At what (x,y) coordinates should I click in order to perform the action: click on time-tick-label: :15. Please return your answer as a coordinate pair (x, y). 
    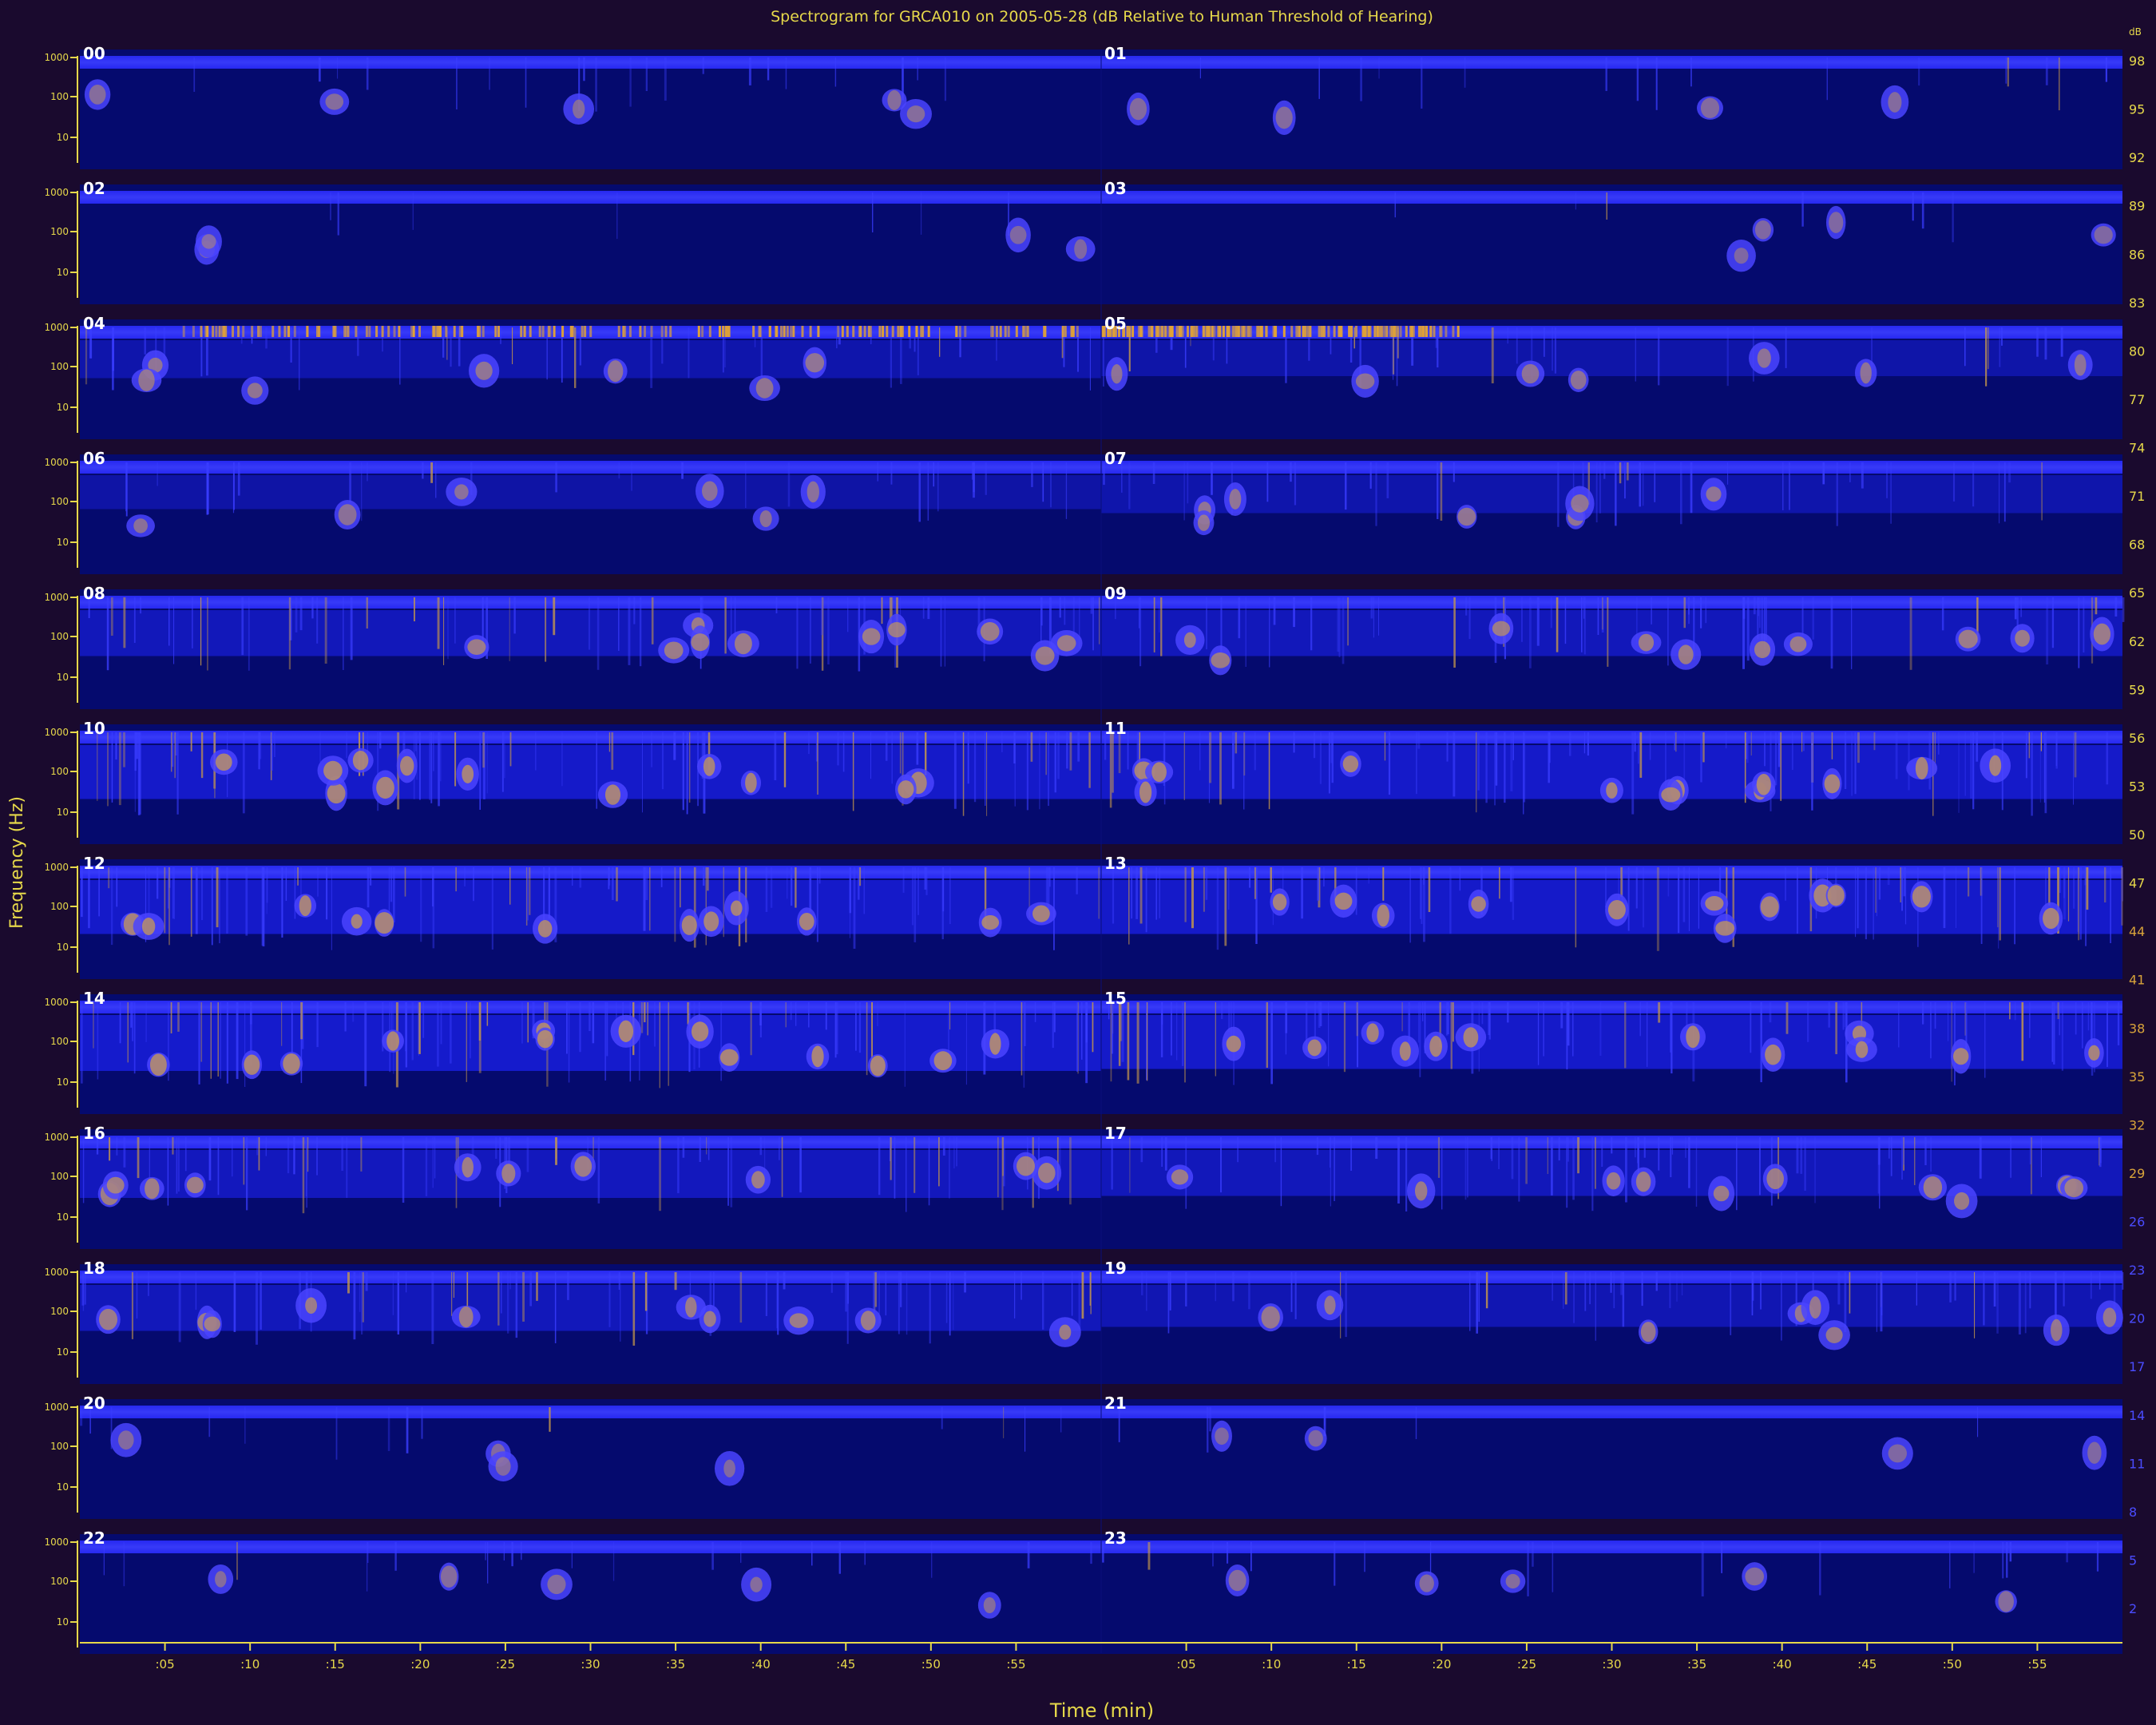
    Looking at the image, I should click on (335, 1664).